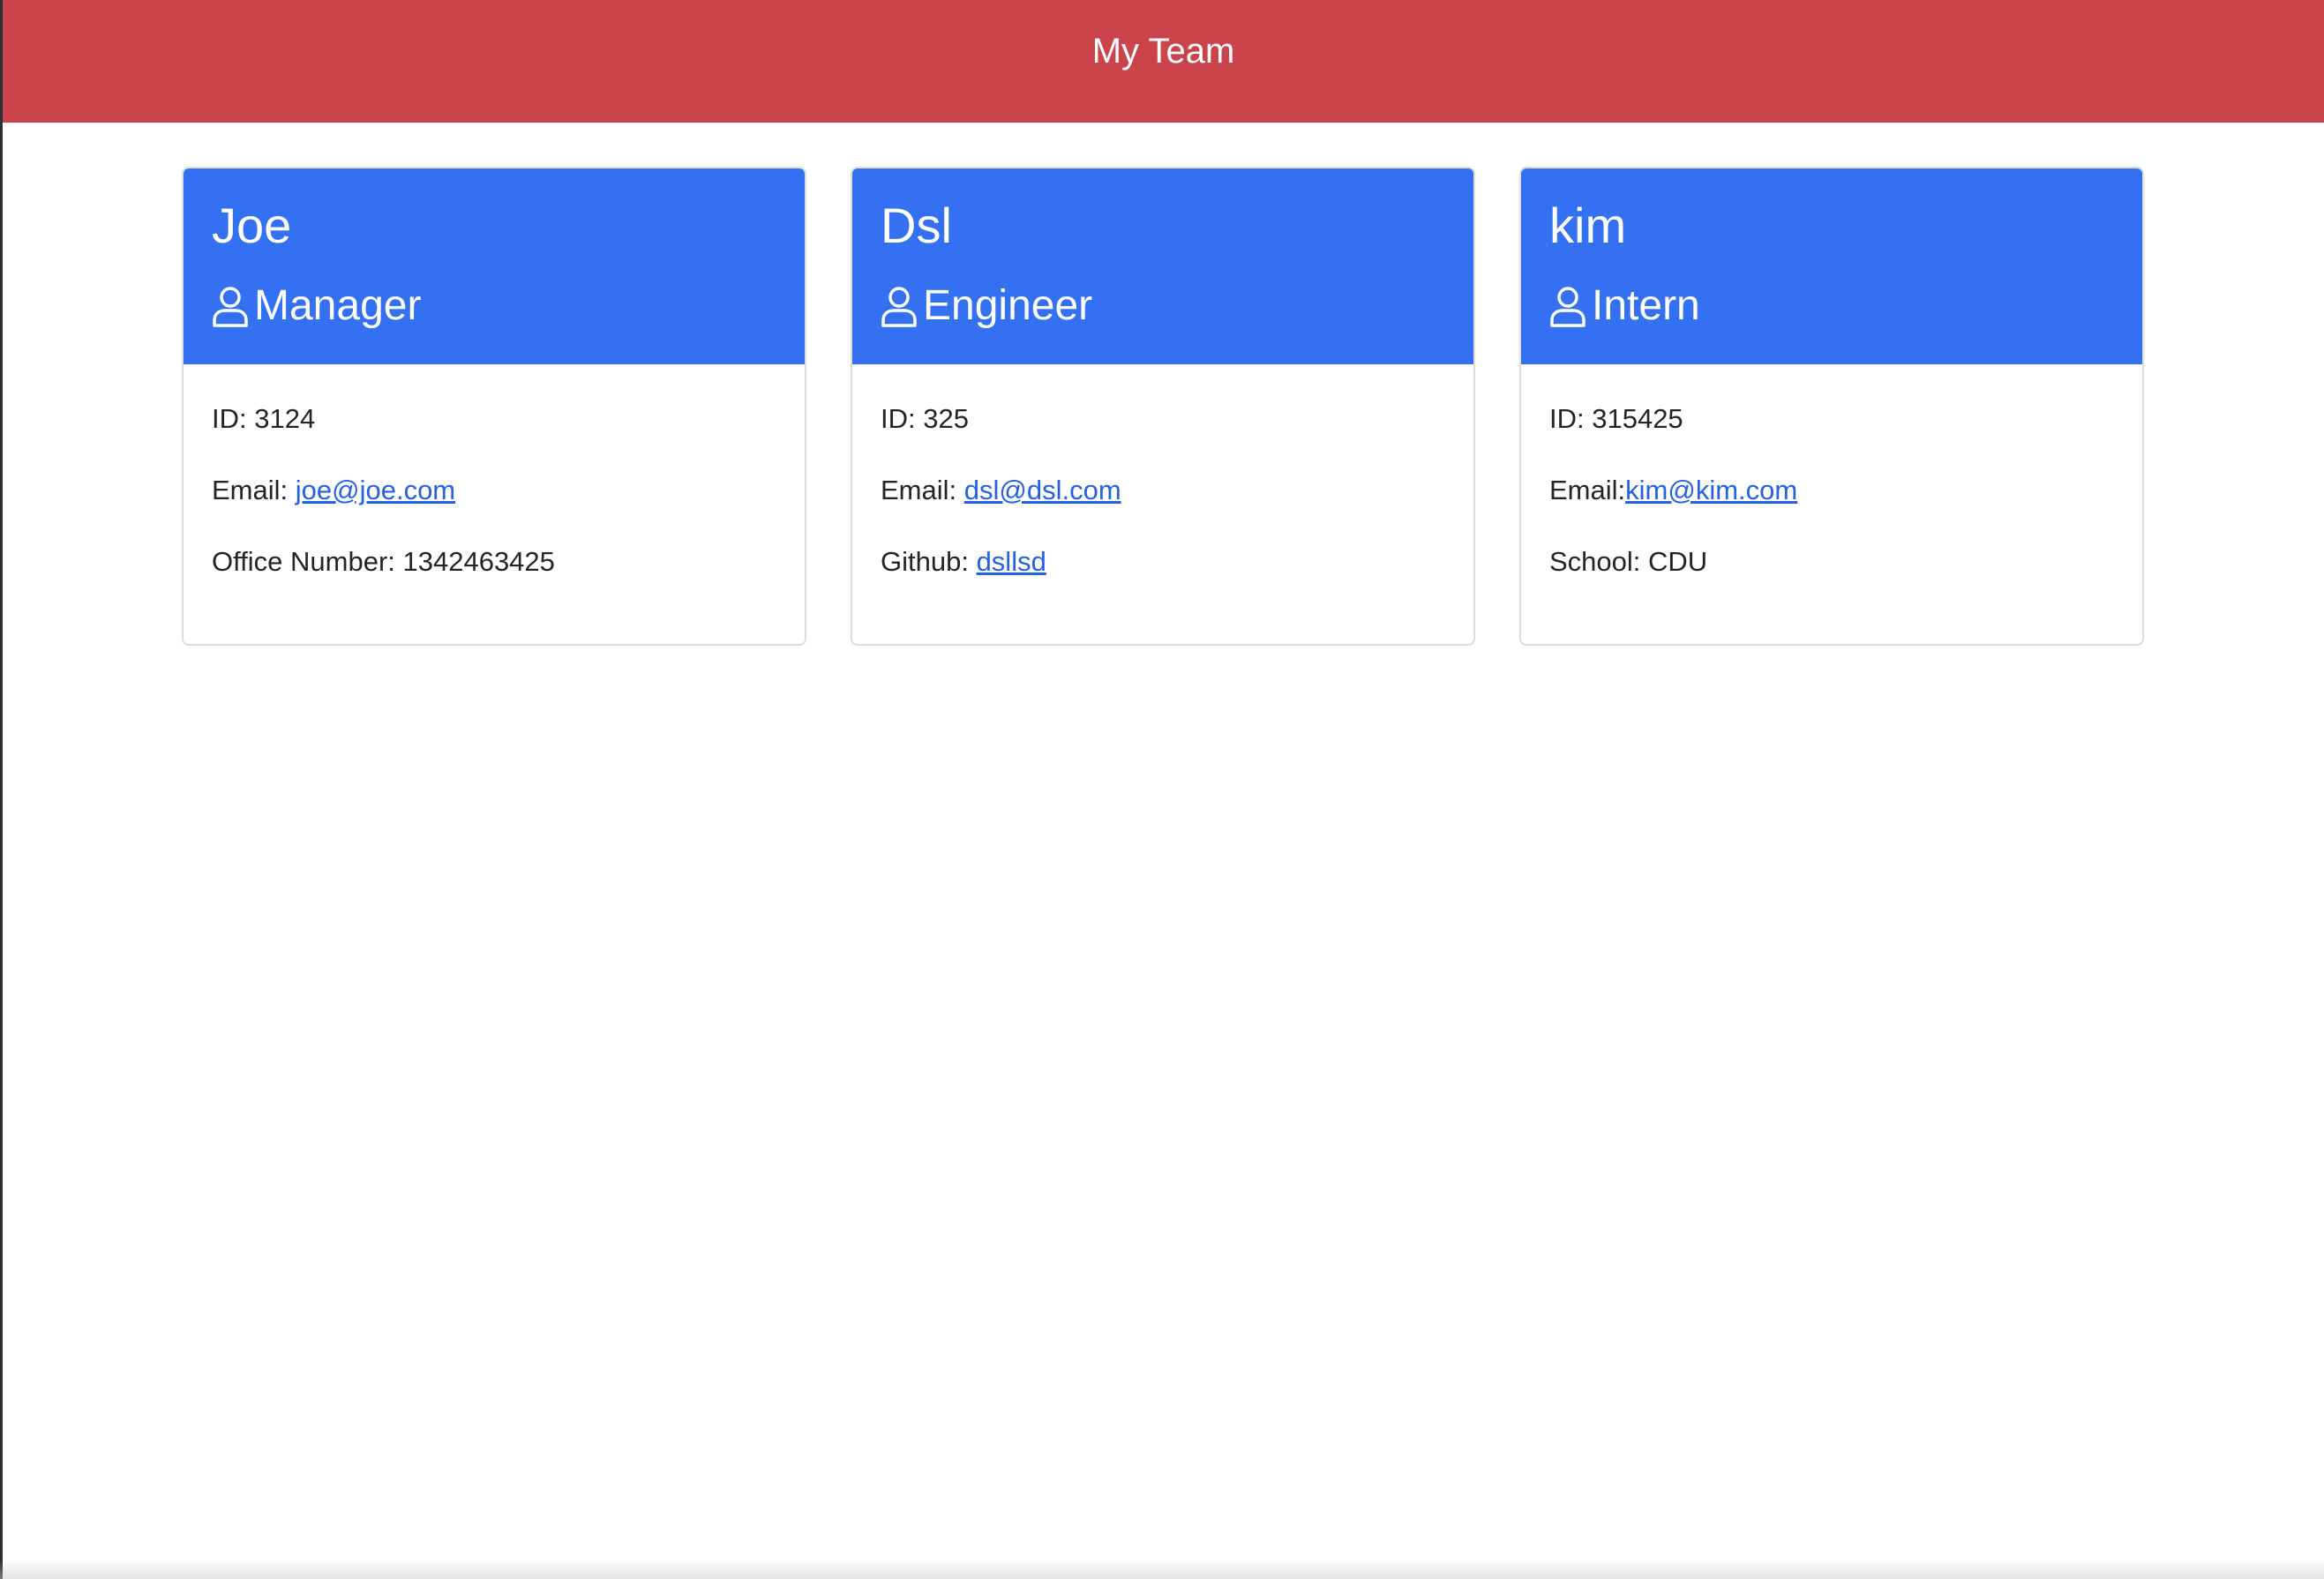 The height and width of the screenshot is (1579, 2324). Describe the element at coordinates (1831, 562) in the screenshot. I see `school-line: School: CDU` at that location.